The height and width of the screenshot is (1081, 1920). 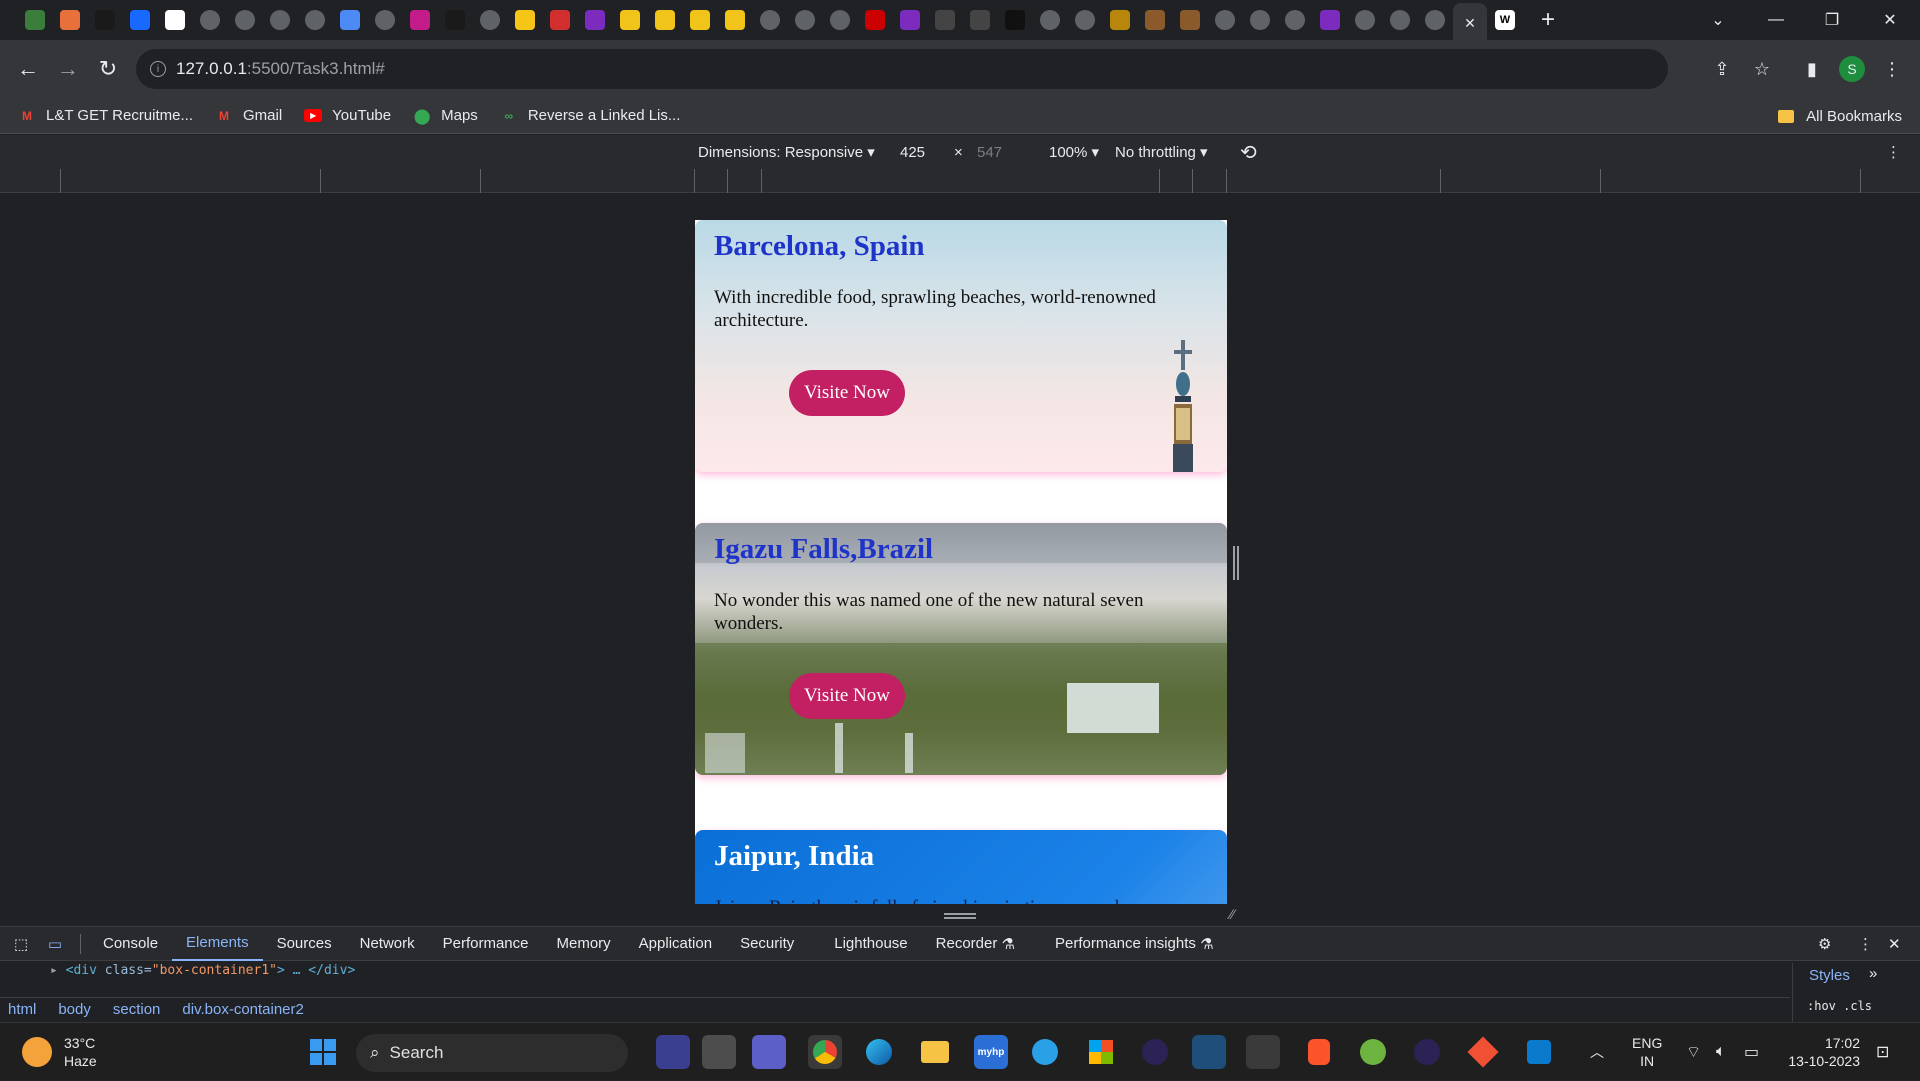 What do you see at coordinates (54, 970) in the screenshot?
I see `expand-triangle-icon: ▸` at bounding box center [54, 970].